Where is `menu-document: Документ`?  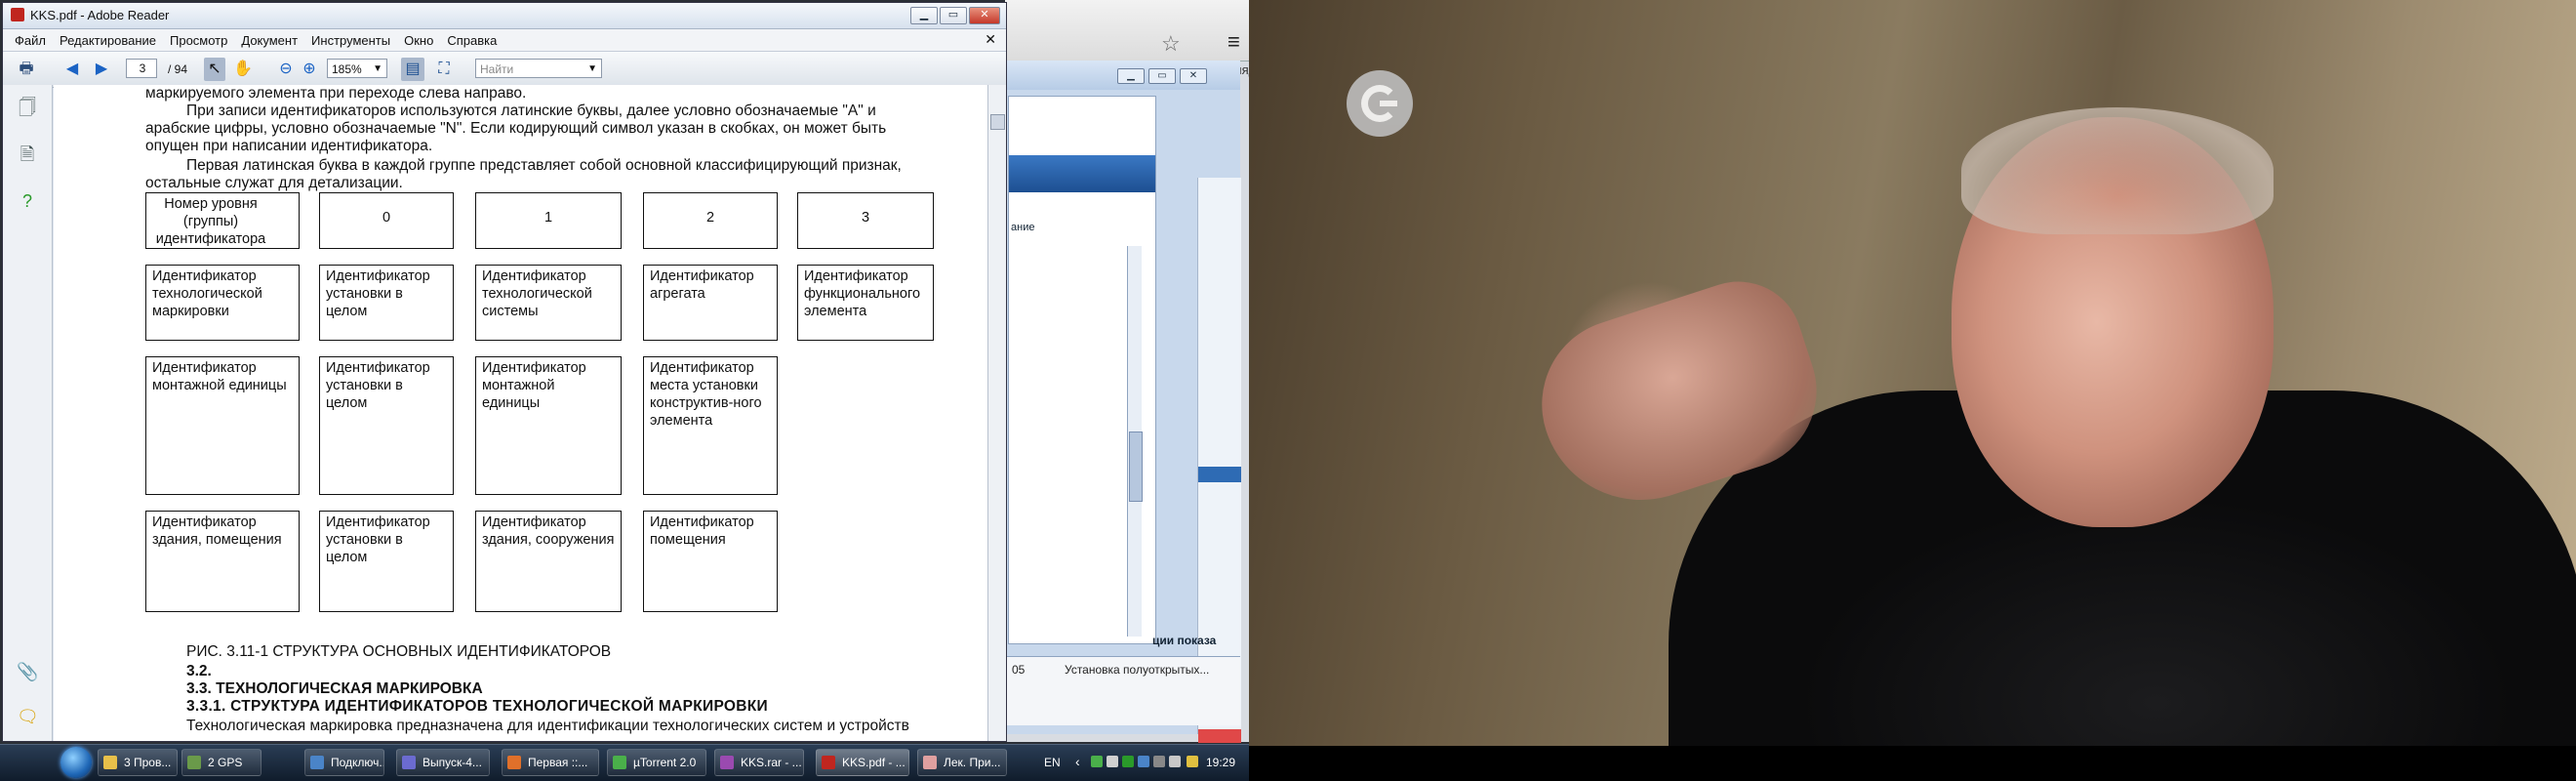
menu-document: Документ is located at coordinates (269, 40).